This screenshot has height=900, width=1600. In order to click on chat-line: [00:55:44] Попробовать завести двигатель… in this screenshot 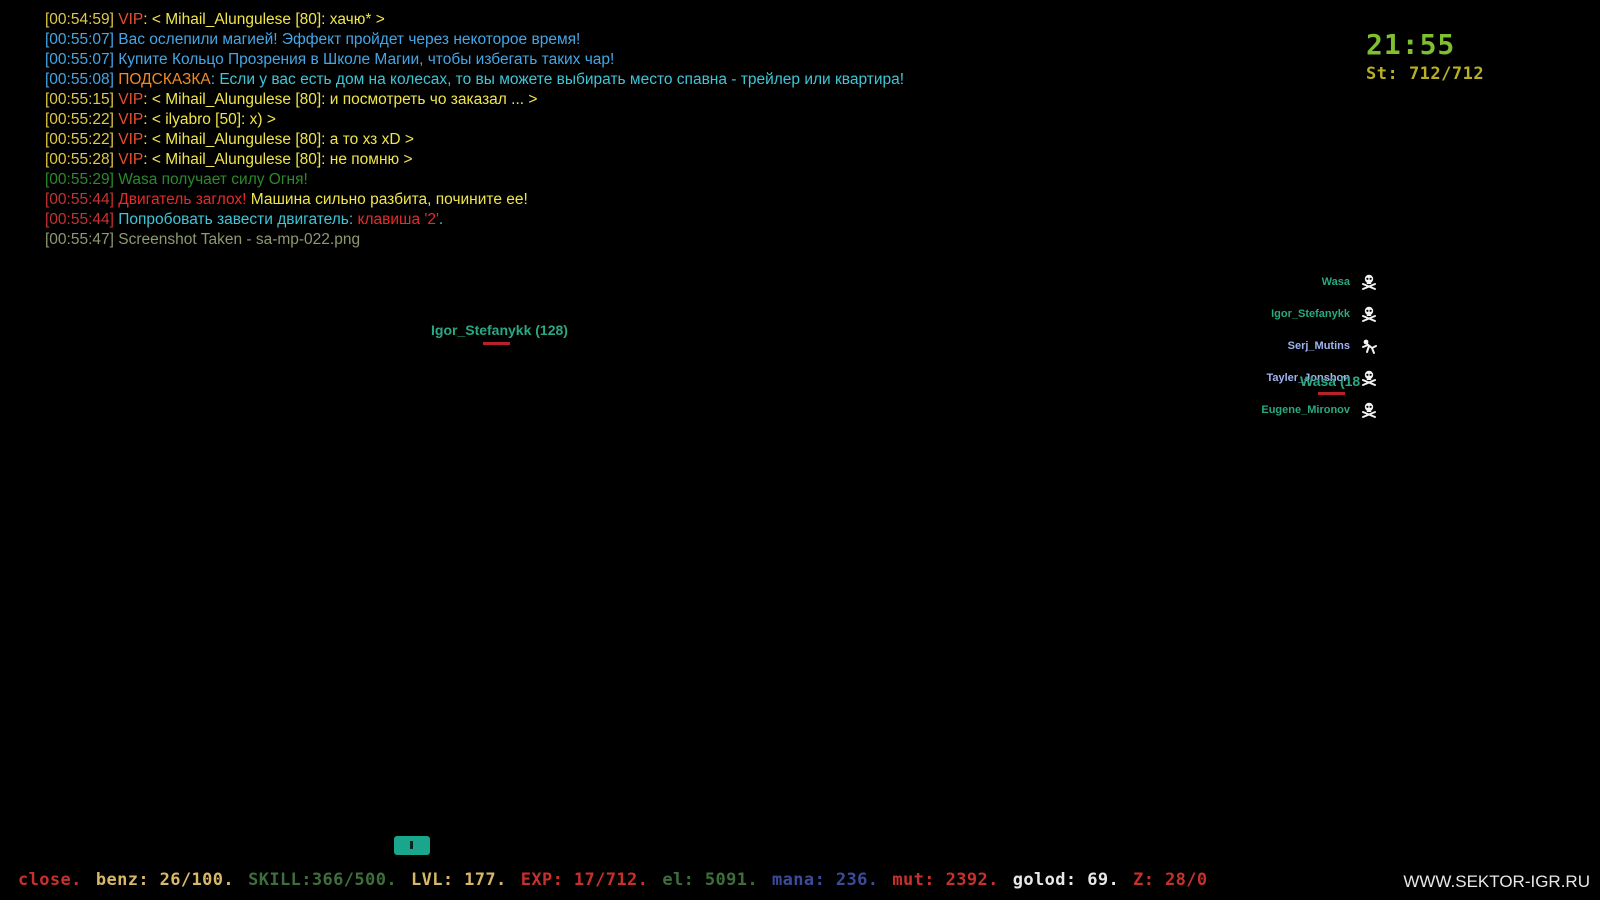, I will do `click(474, 220)`.